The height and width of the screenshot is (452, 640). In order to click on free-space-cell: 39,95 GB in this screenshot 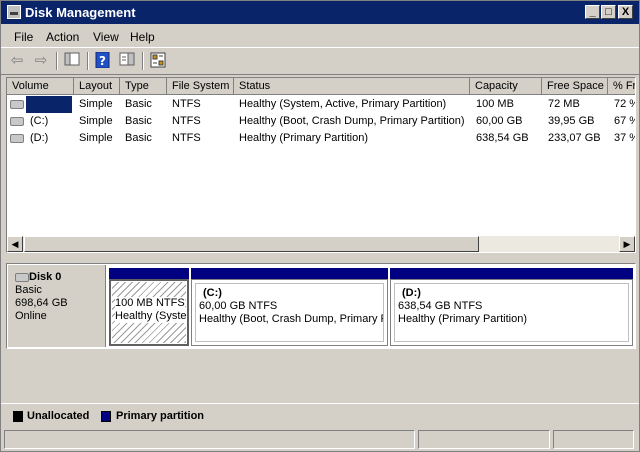, I will do `click(571, 121)`.